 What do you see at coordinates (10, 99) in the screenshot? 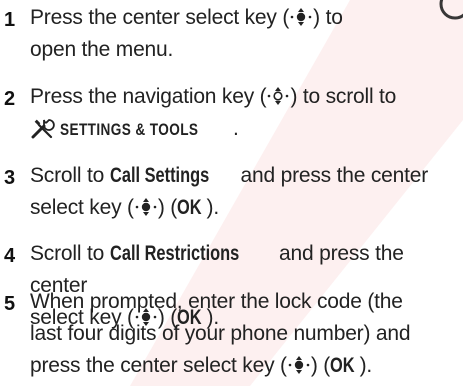
I see `step-number: 2` at bounding box center [10, 99].